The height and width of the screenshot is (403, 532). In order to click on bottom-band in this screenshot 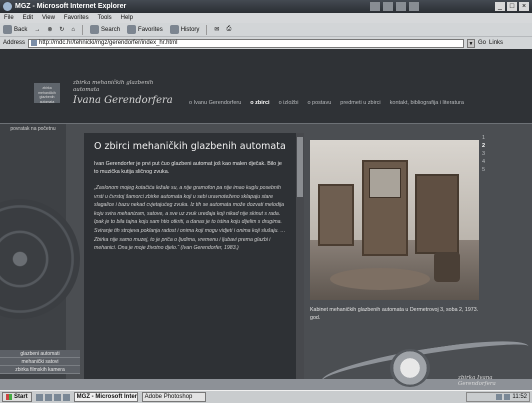, I will do `click(266, 384)`.